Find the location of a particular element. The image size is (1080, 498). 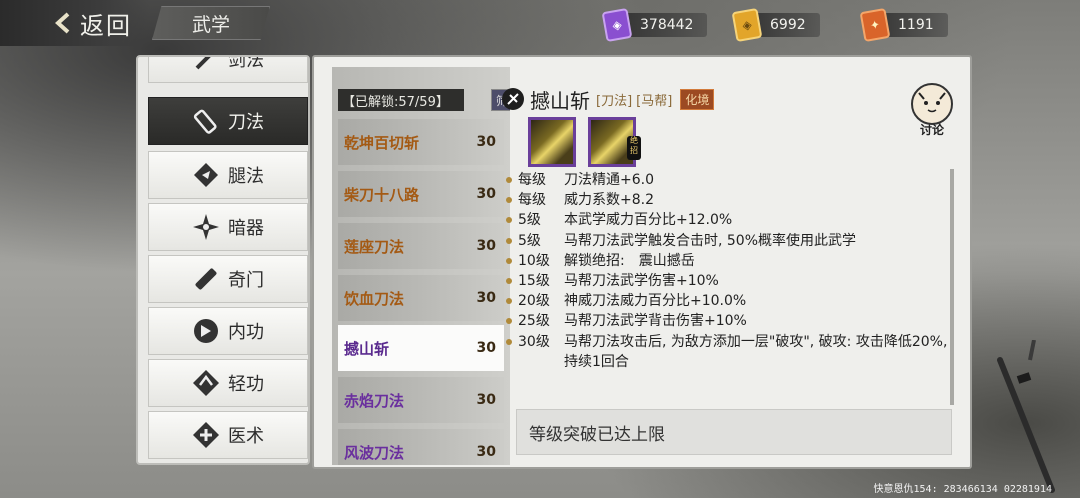

category-sidebar: 剑法 刀法 腿法 暗器 奇门 内功 轻功 医术 is located at coordinates (223, 260).